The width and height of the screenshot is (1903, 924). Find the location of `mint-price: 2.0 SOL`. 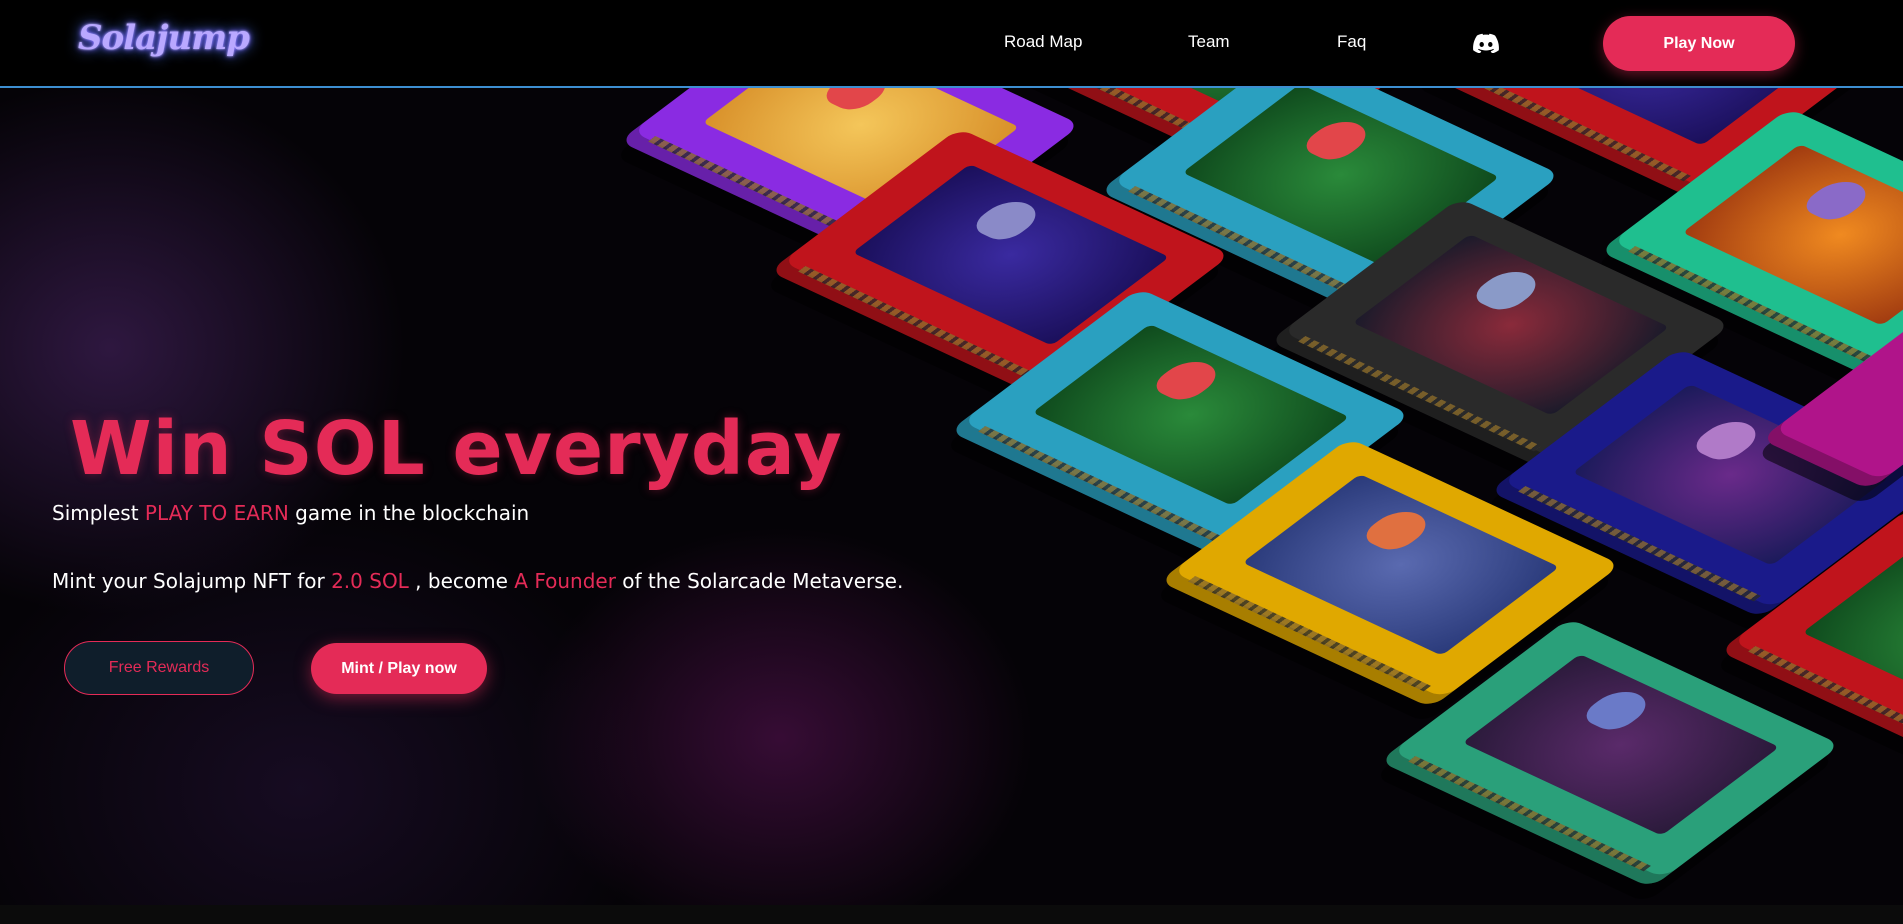

mint-price: 2.0 SOL is located at coordinates (370, 581).